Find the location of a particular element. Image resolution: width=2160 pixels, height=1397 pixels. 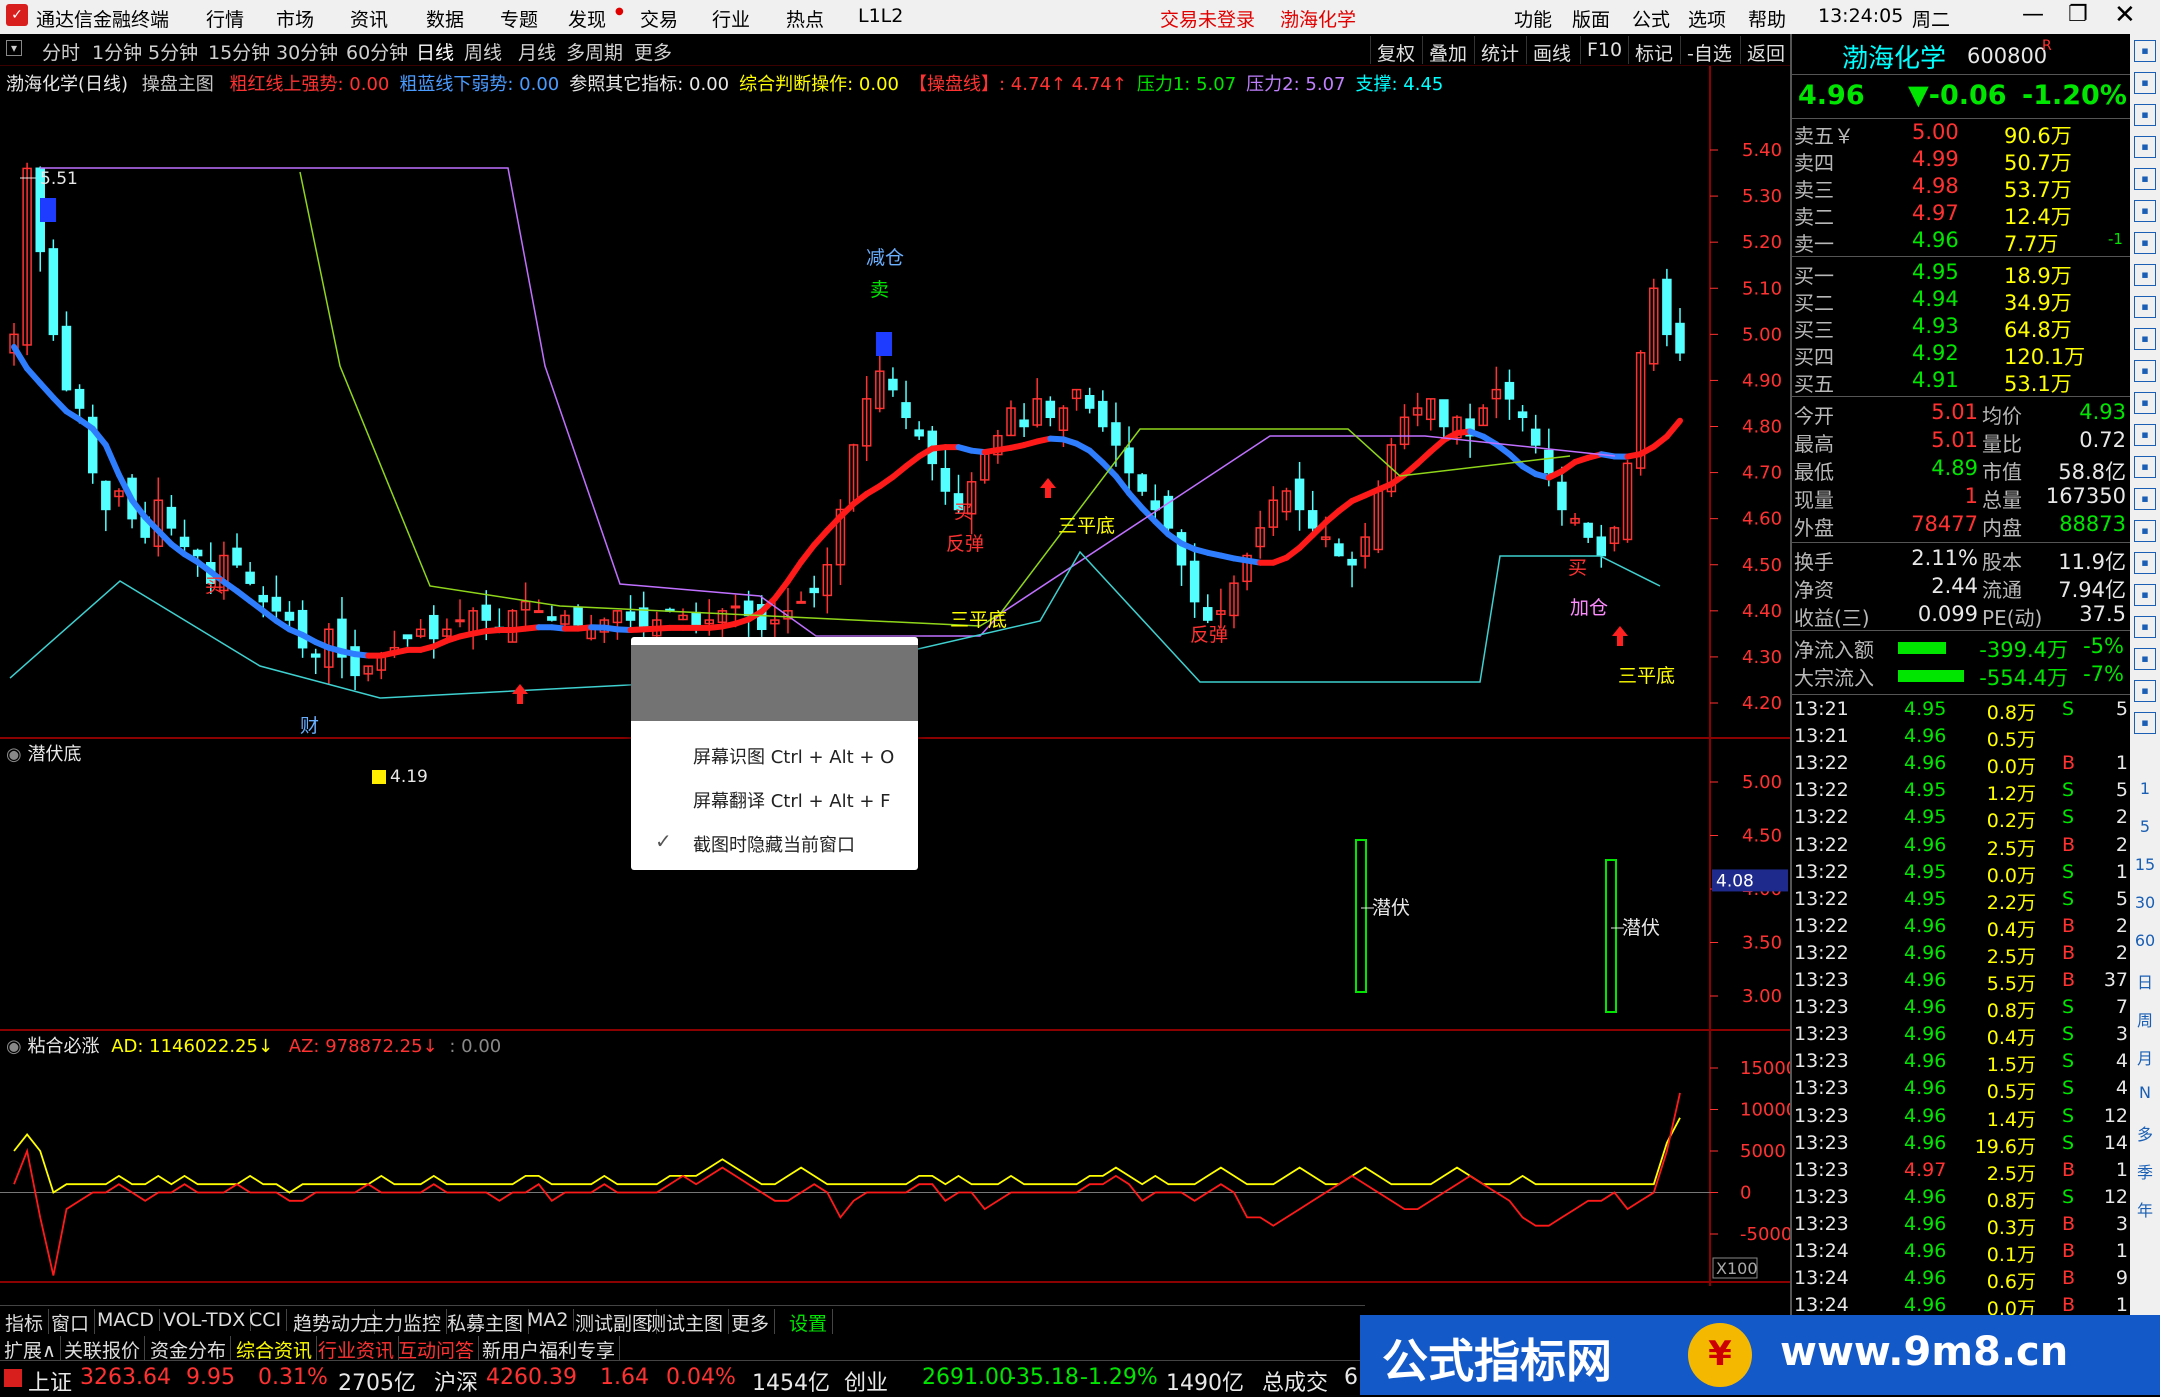

period-shortcut-1: 5 is located at coordinates (2145, 826).